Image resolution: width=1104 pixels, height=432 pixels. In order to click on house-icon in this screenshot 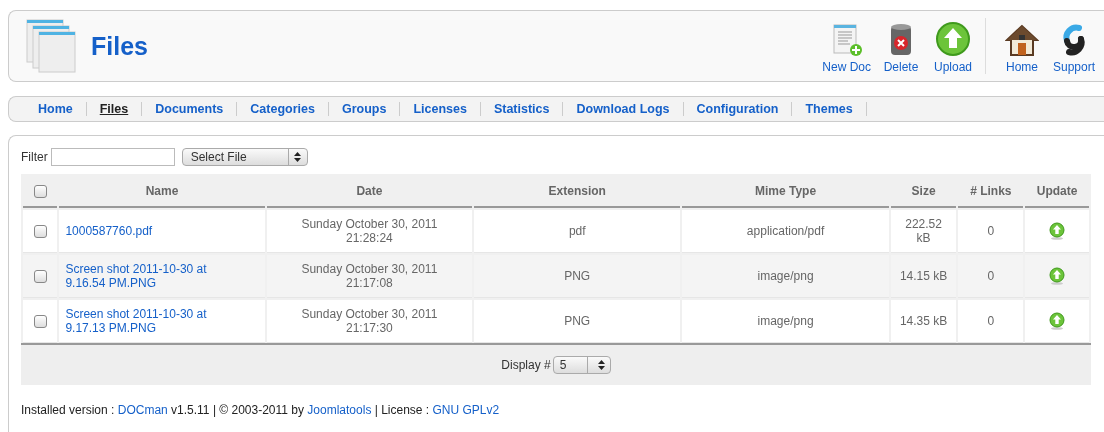, I will do `click(1022, 40)`.